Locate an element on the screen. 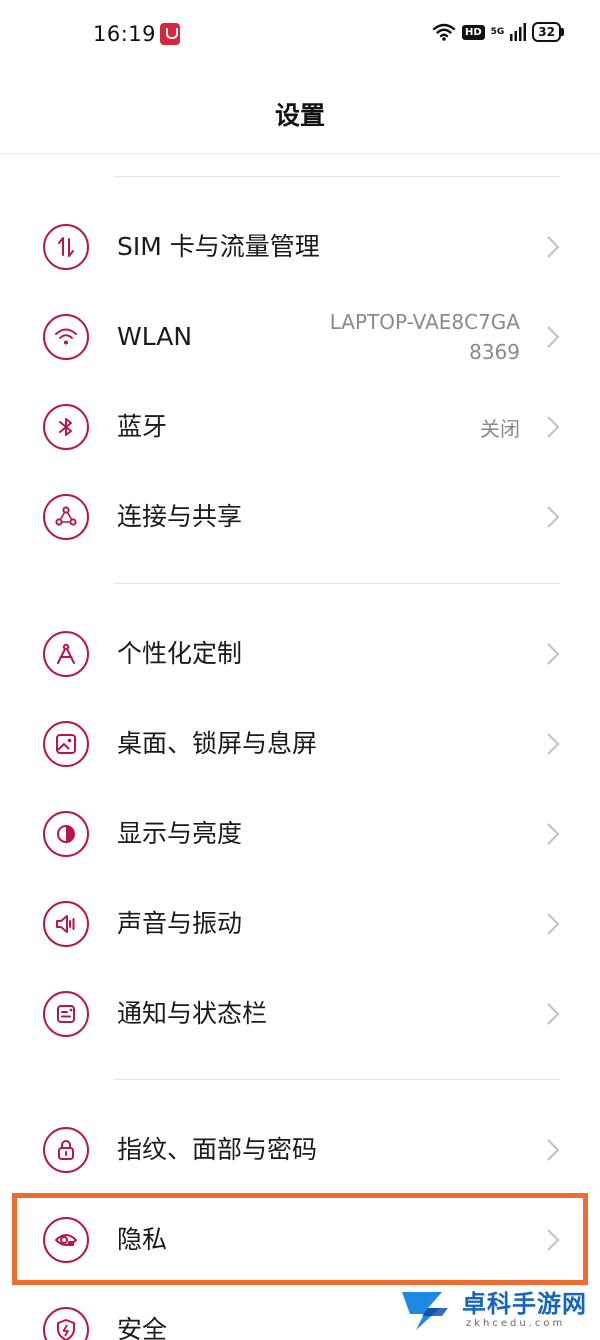  page-title: 设置 is located at coordinates (299, 115).